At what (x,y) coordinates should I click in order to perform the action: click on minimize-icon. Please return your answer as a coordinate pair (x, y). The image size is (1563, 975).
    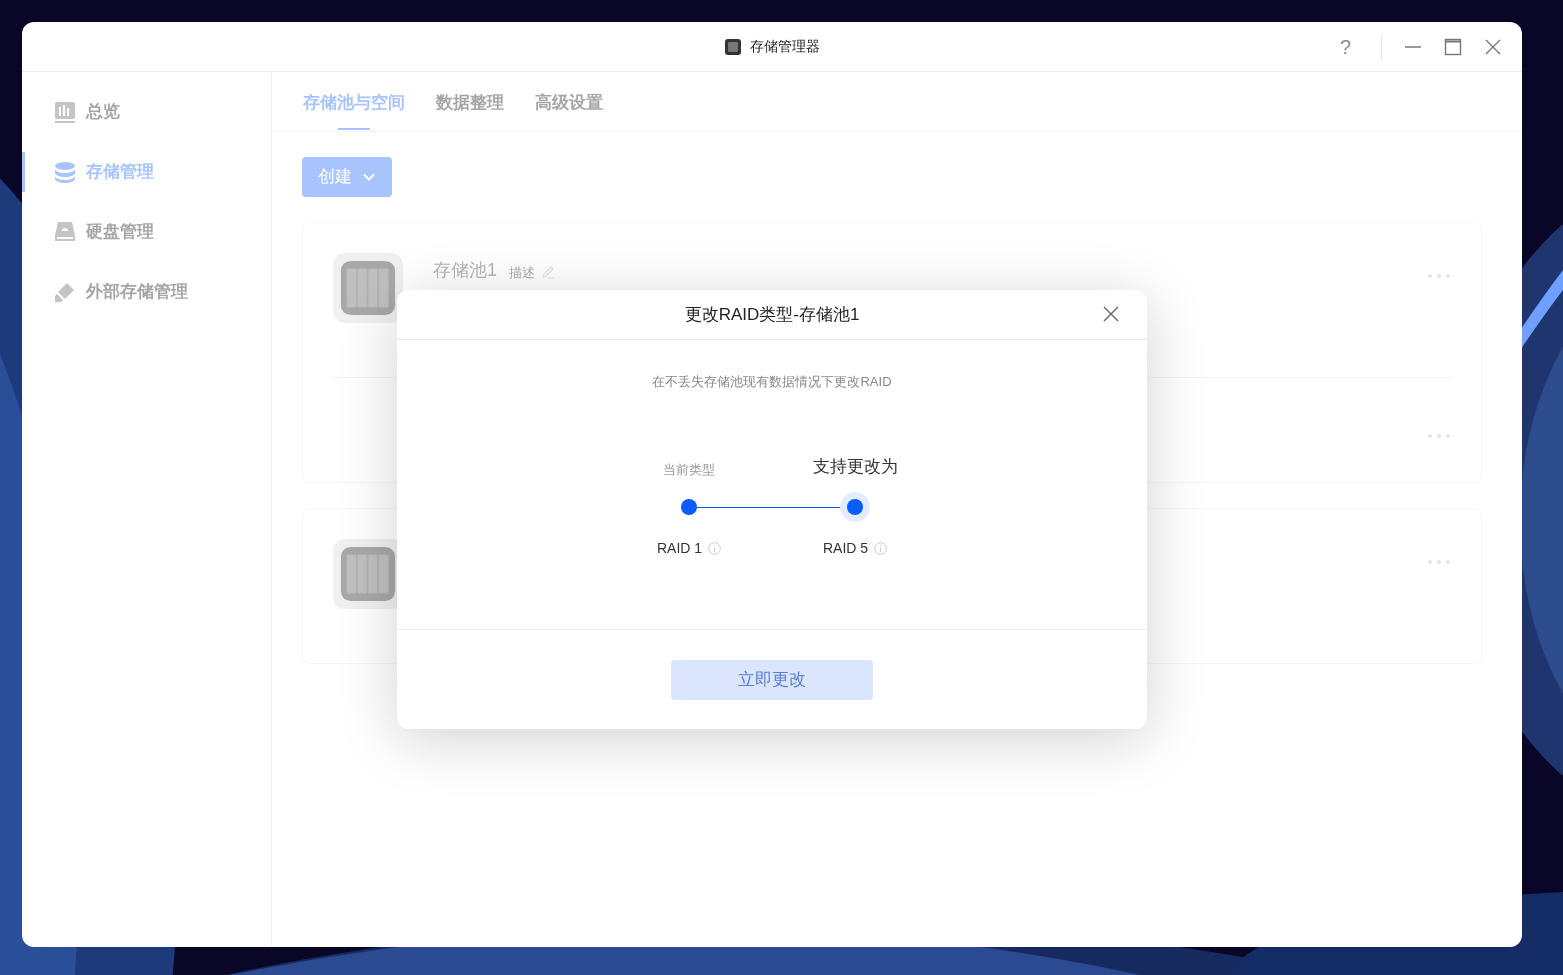
    Looking at the image, I should click on (1413, 47).